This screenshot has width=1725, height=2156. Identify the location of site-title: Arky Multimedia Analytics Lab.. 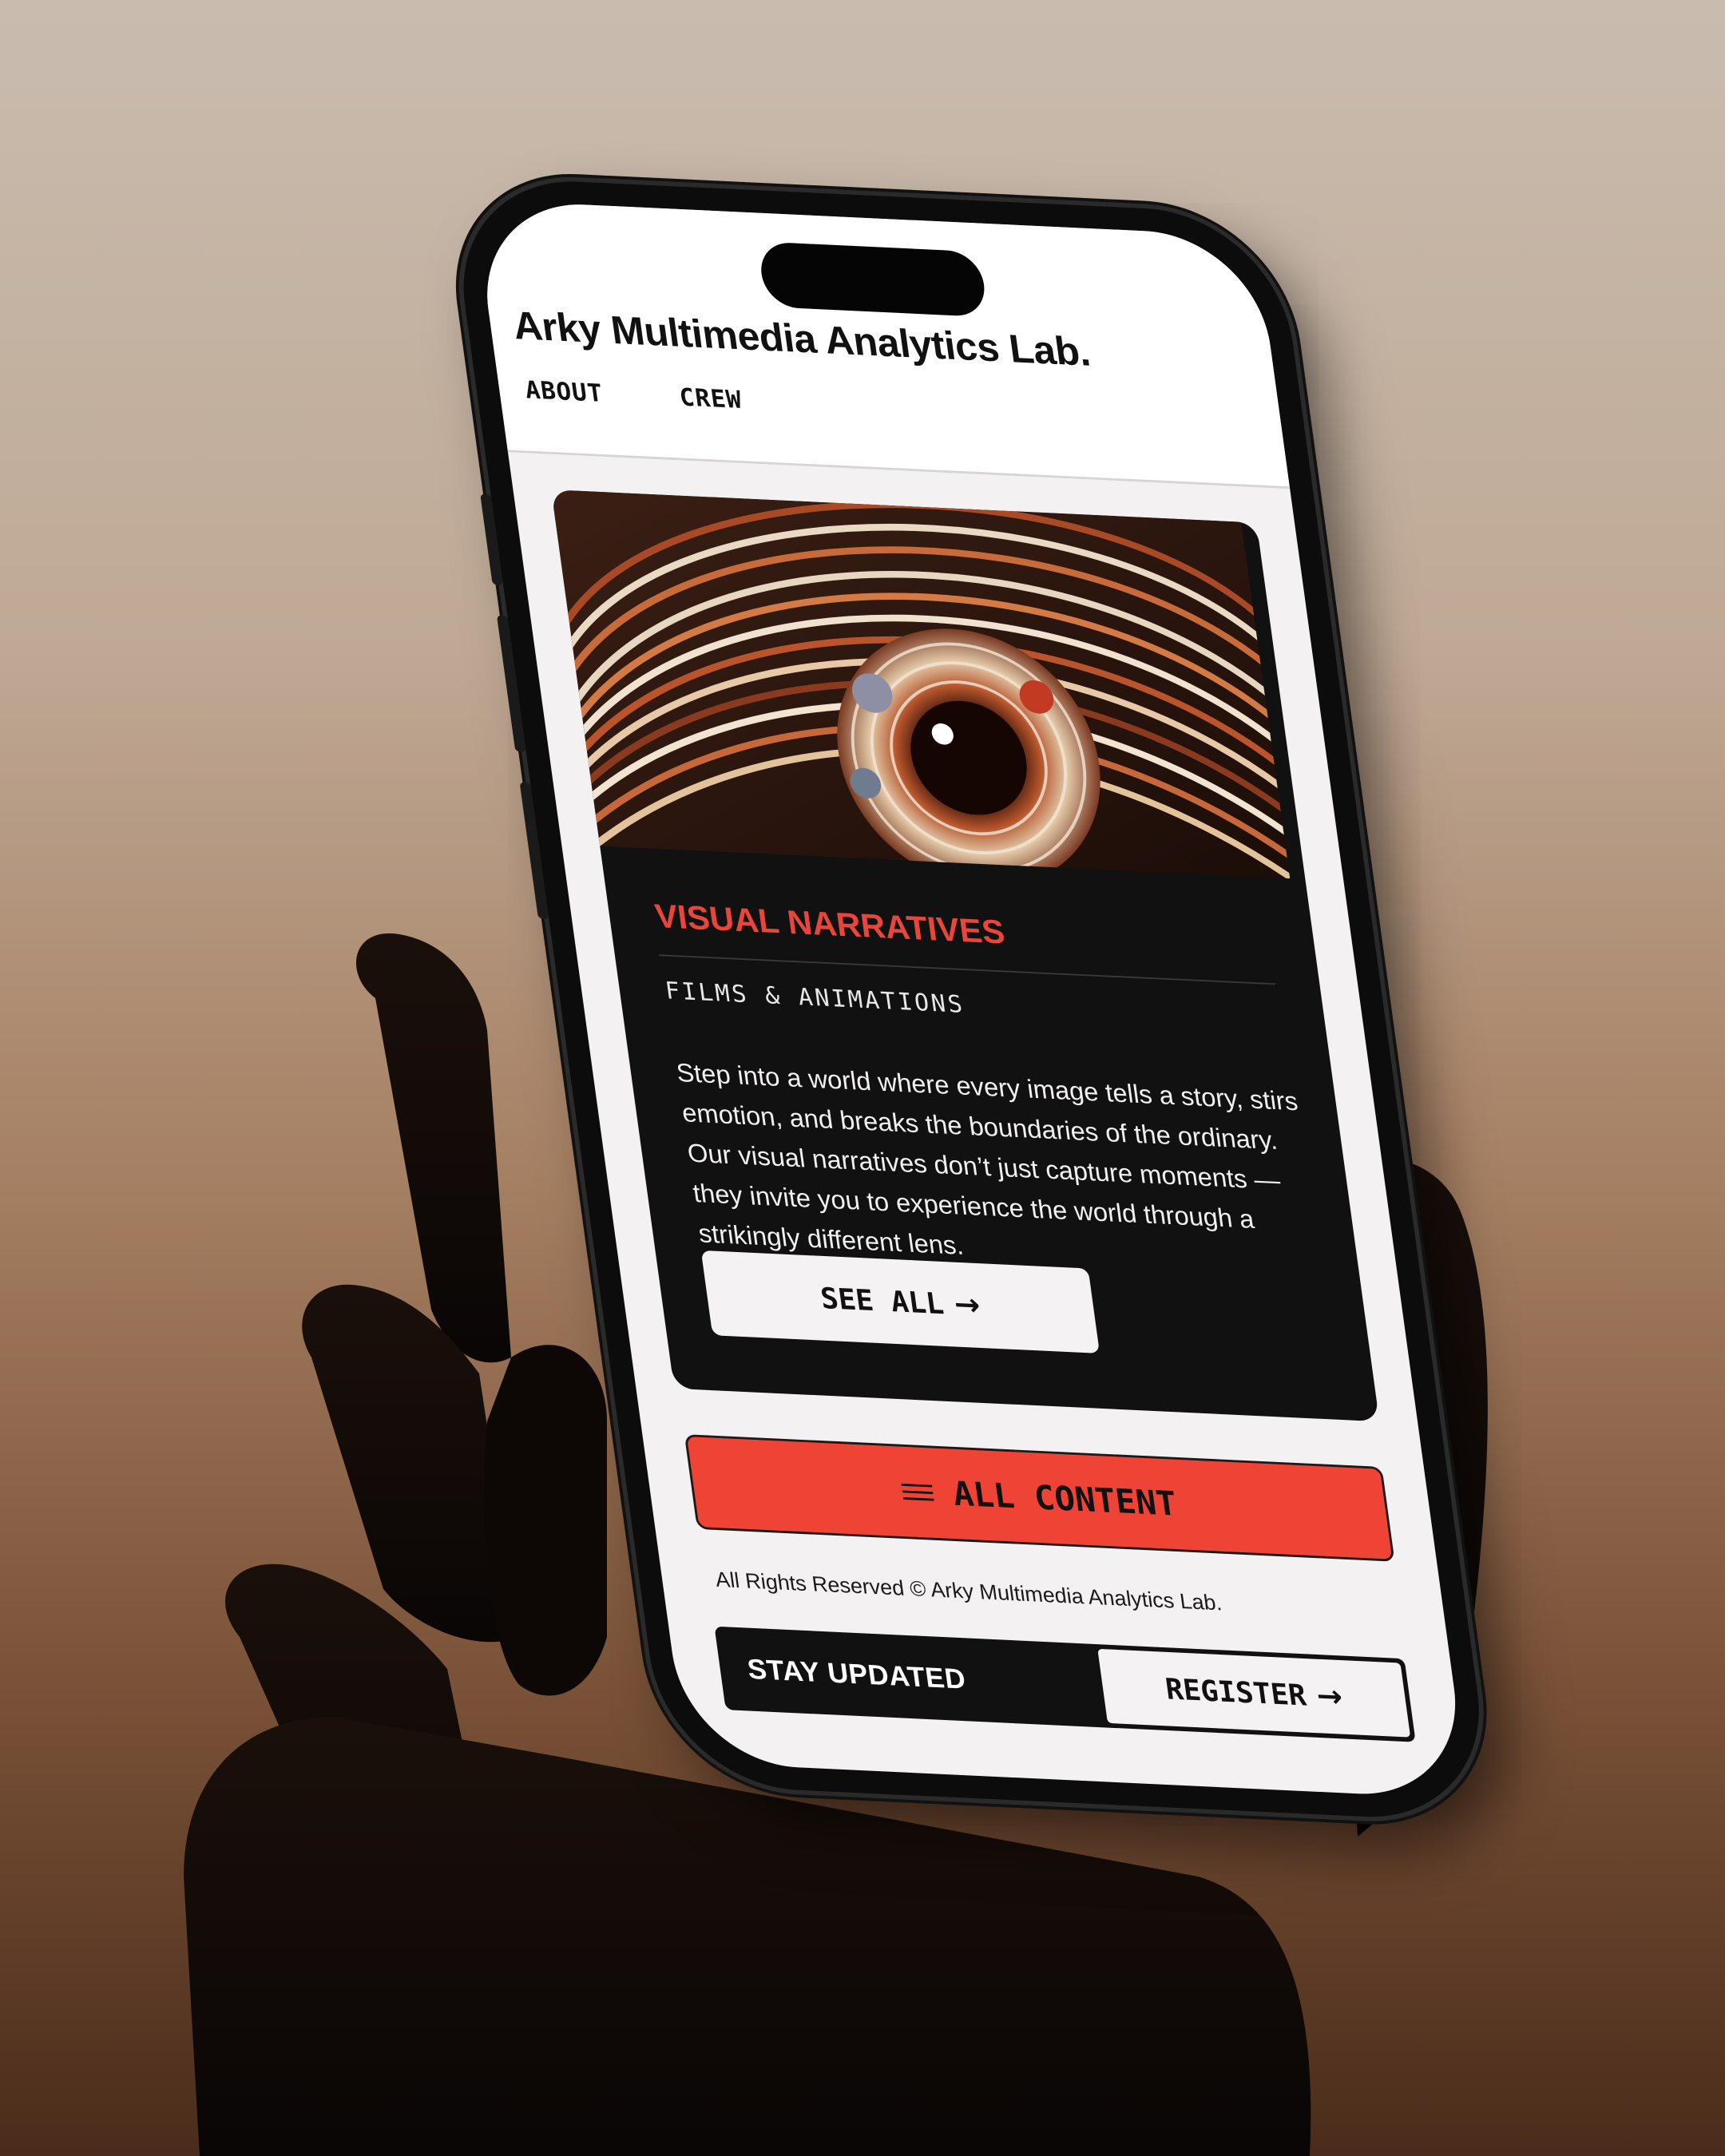
(801, 339).